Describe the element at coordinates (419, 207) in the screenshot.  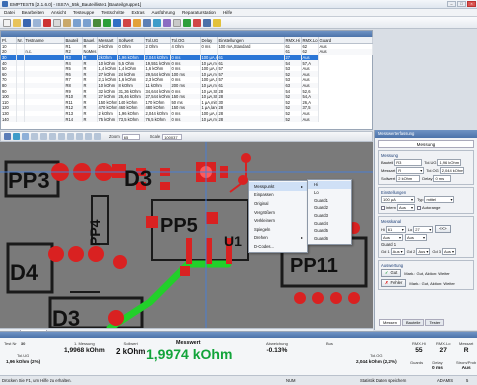
I see `autorange-checkbox` at that location.